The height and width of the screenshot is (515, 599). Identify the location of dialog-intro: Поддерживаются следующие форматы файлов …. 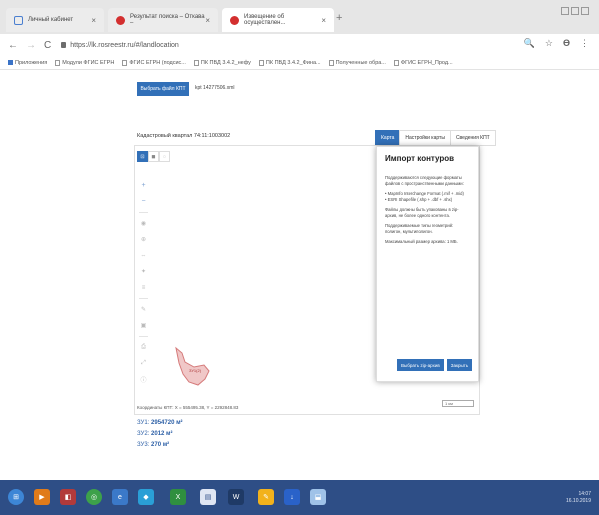
(424, 180).